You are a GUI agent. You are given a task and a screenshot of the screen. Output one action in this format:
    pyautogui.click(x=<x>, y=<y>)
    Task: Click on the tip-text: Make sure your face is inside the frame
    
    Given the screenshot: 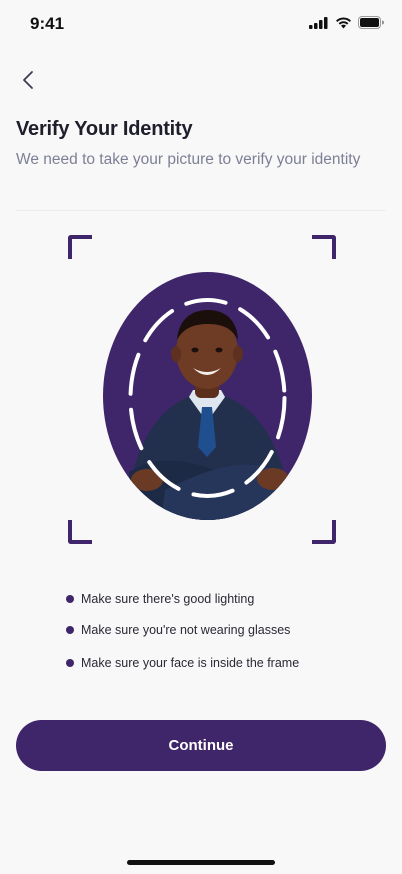 What is the action you would take?
    pyautogui.click(x=190, y=663)
    